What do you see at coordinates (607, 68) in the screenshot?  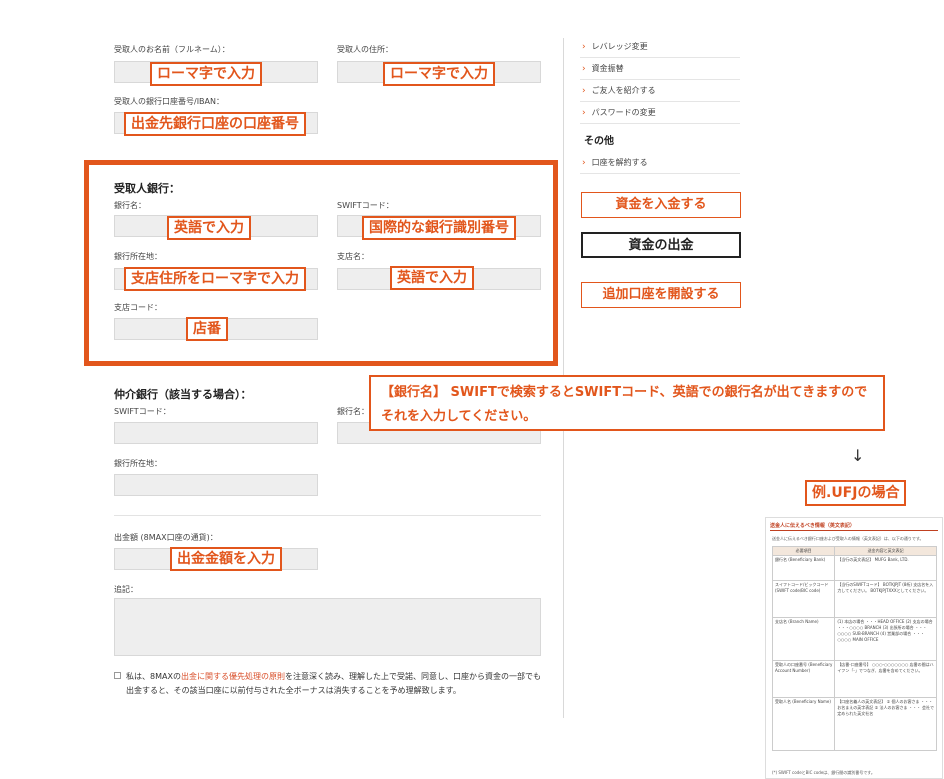 I see `sidebar-item-label: 資金振替` at bounding box center [607, 68].